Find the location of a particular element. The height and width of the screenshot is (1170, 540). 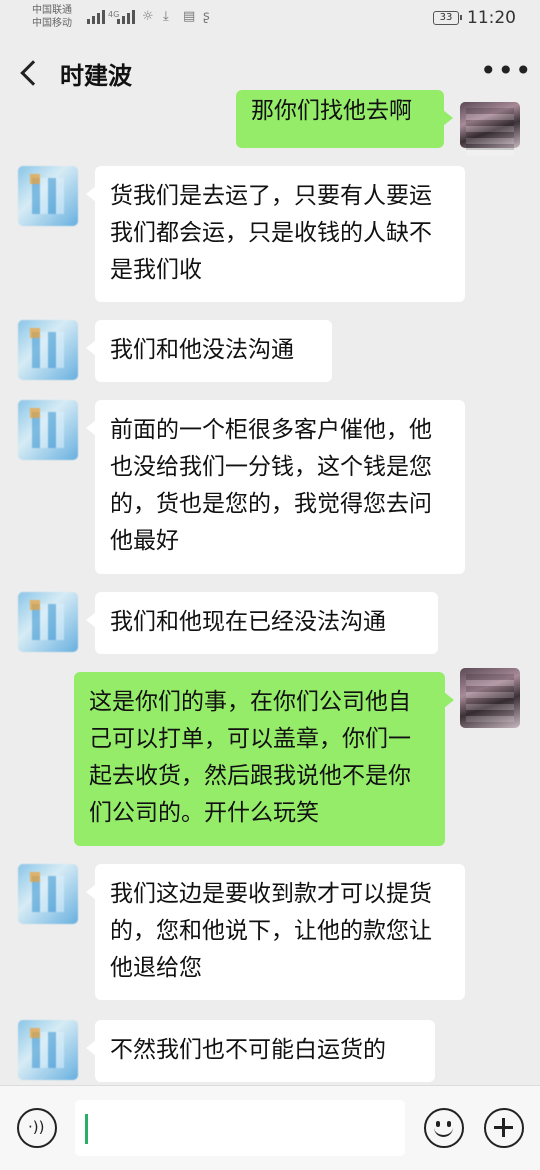

more-horizontal-icon: ••• is located at coordinates (506, 71).